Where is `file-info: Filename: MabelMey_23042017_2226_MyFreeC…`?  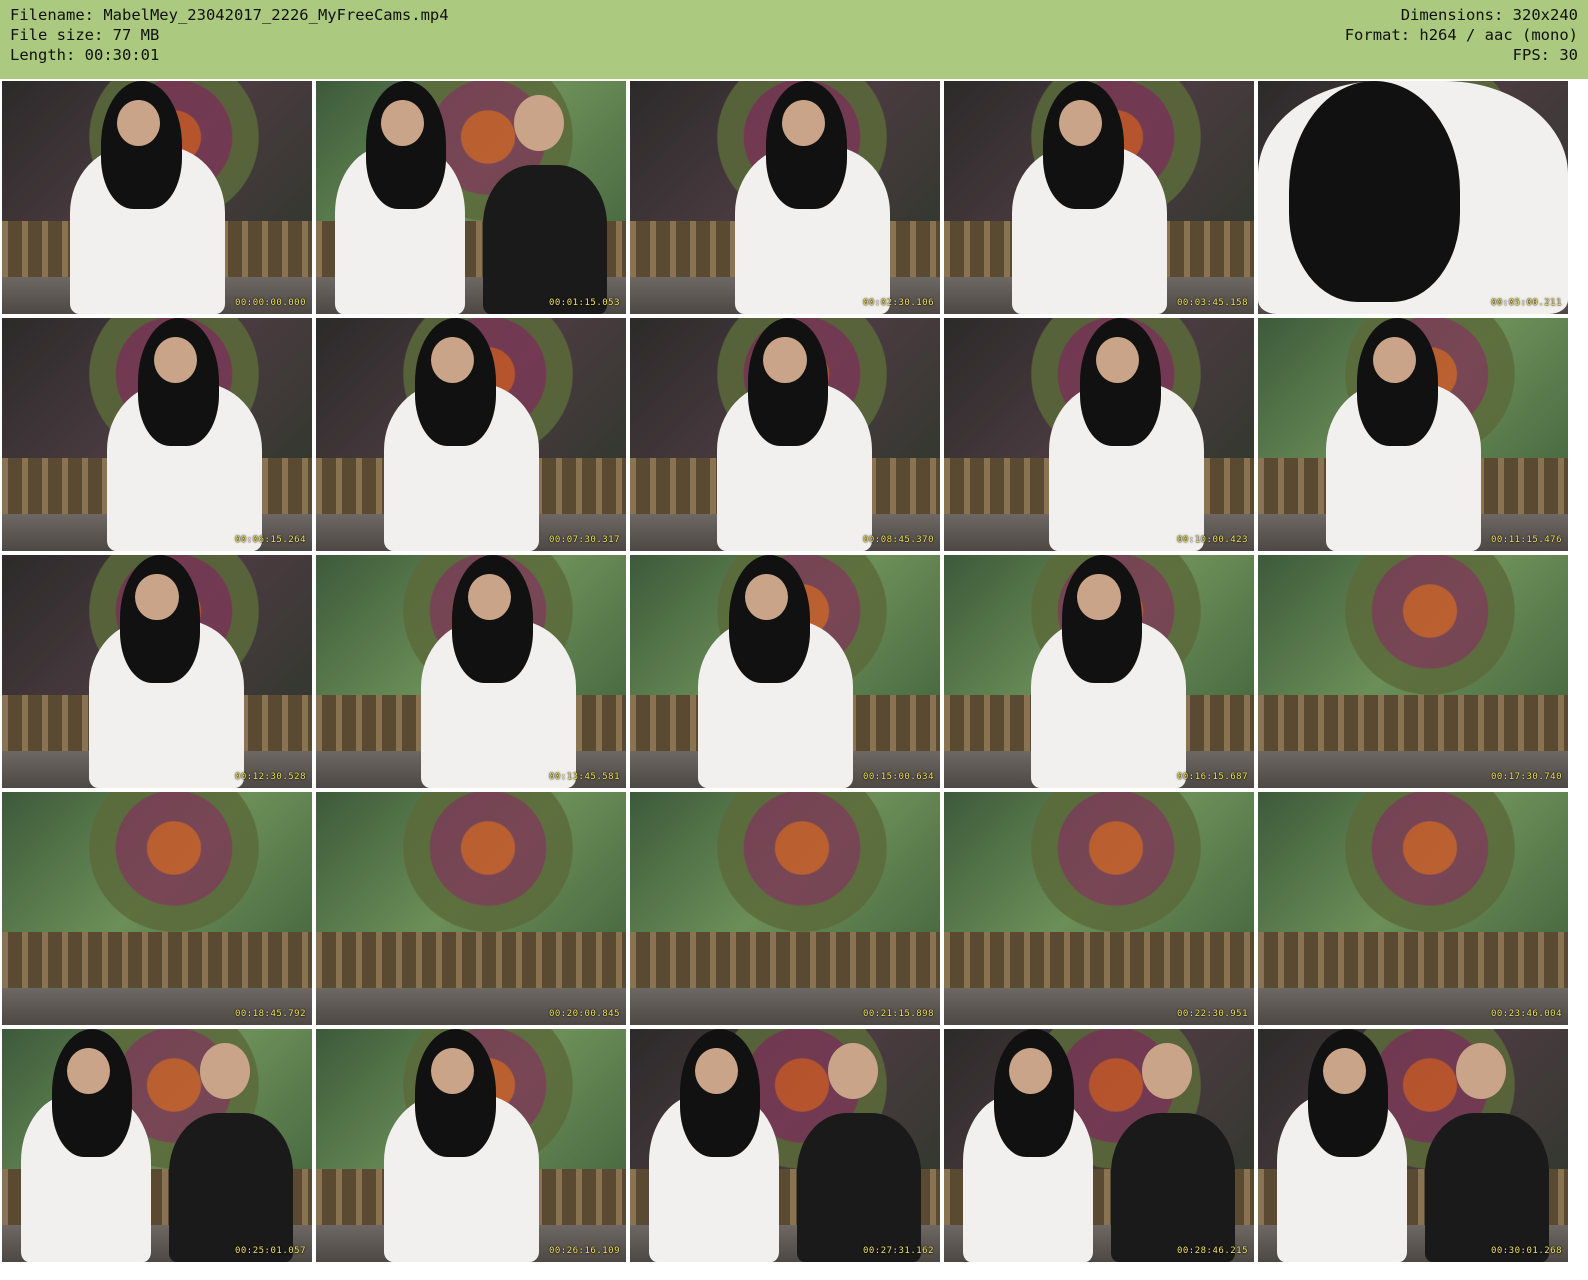 file-info: Filename: MabelMey_23042017_2226_MyFreeC… is located at coordinates (229, 35).